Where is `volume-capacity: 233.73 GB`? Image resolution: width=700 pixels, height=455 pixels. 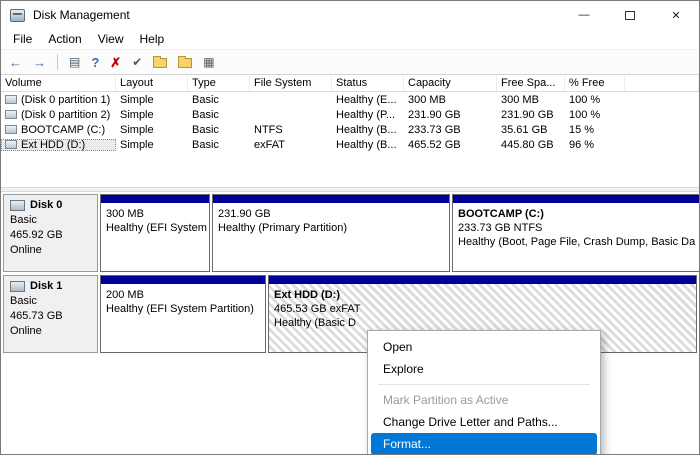
volume-capacity: 233.73 GB is located at coordinates (434, 129).